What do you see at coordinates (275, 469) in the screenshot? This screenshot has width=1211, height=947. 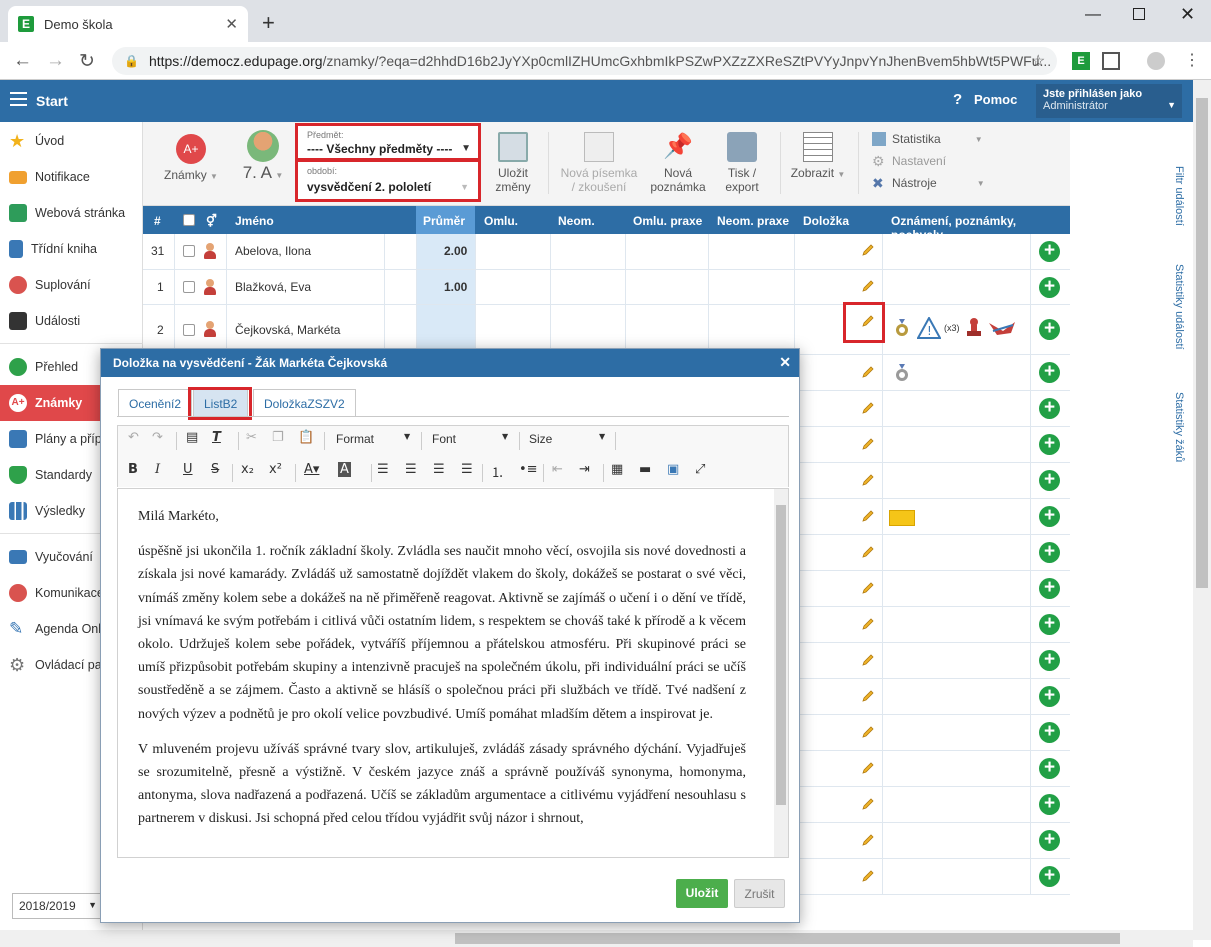 I see `superscript-icon: x²` at bounding box center [275, 469].